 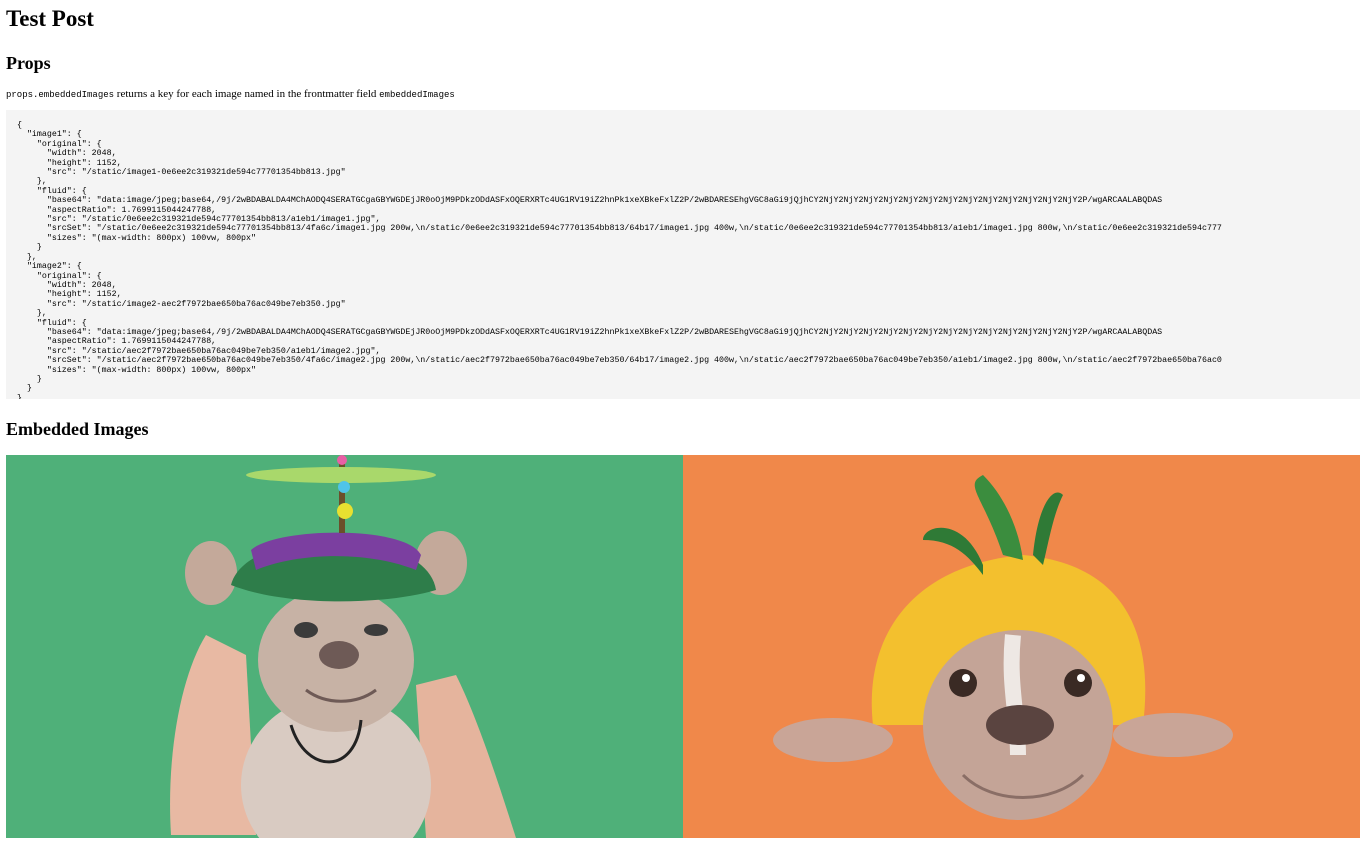 I want to click on json-code-line: "image1": {, so click(x=49, y=135).